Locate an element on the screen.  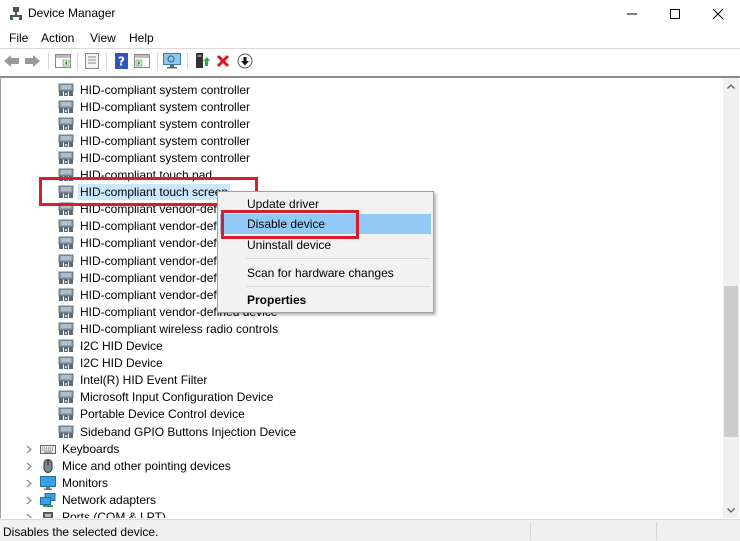
menu-file: File is located at coordinates (18, 38).